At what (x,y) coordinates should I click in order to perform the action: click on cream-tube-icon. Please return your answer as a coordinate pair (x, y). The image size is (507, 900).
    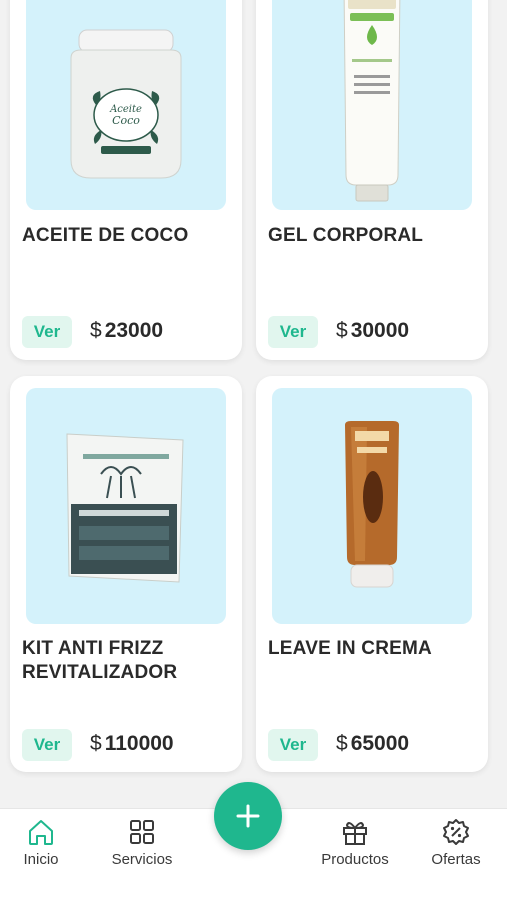
    Looking at the image, I should click on (372, 504).